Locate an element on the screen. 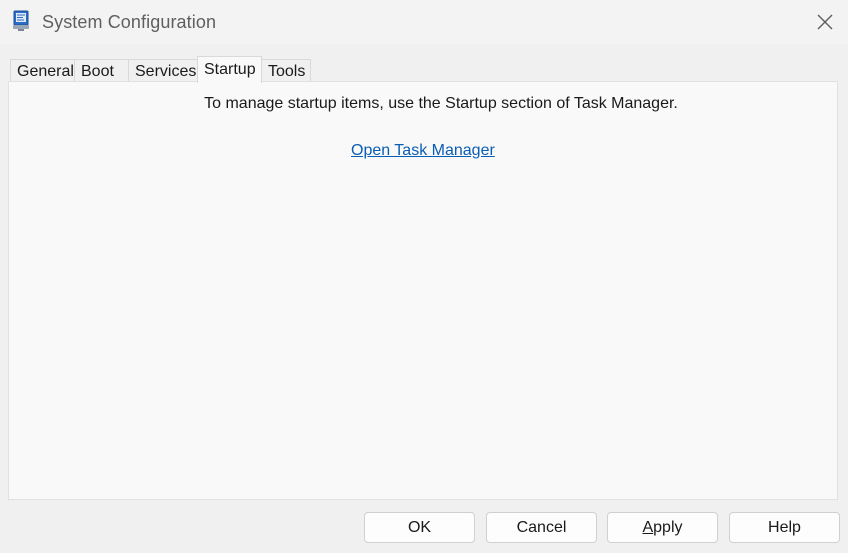 The image size is (848, 553). apply-label-rest: pply is located at coordinates (668, 527).